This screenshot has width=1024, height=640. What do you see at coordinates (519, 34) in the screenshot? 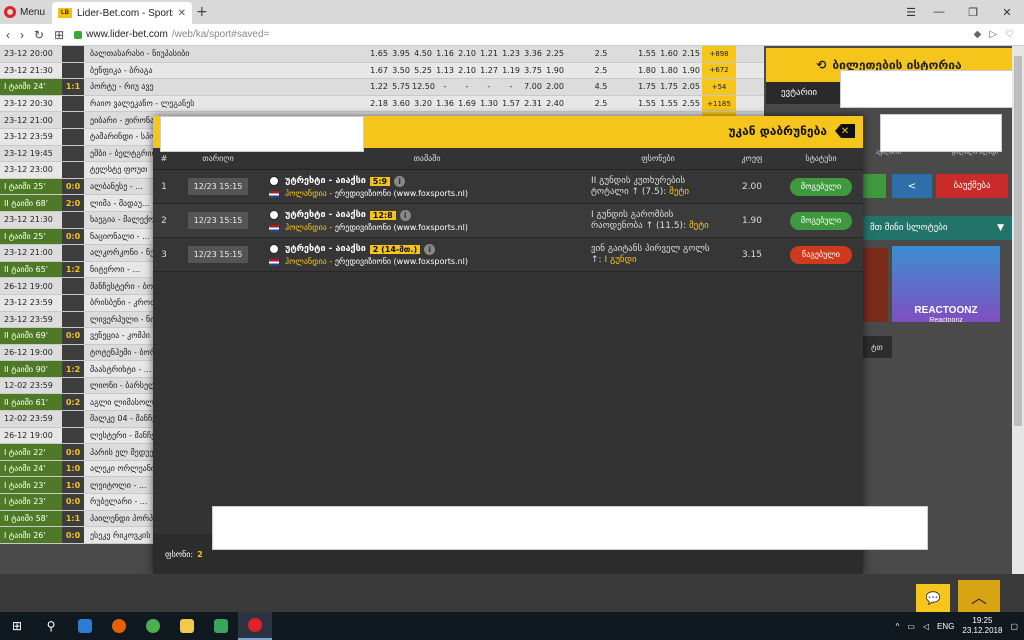
I see `url-field: www.lider-bet.com/web/ka/sport#saved=` at bounding box center [519, 34].